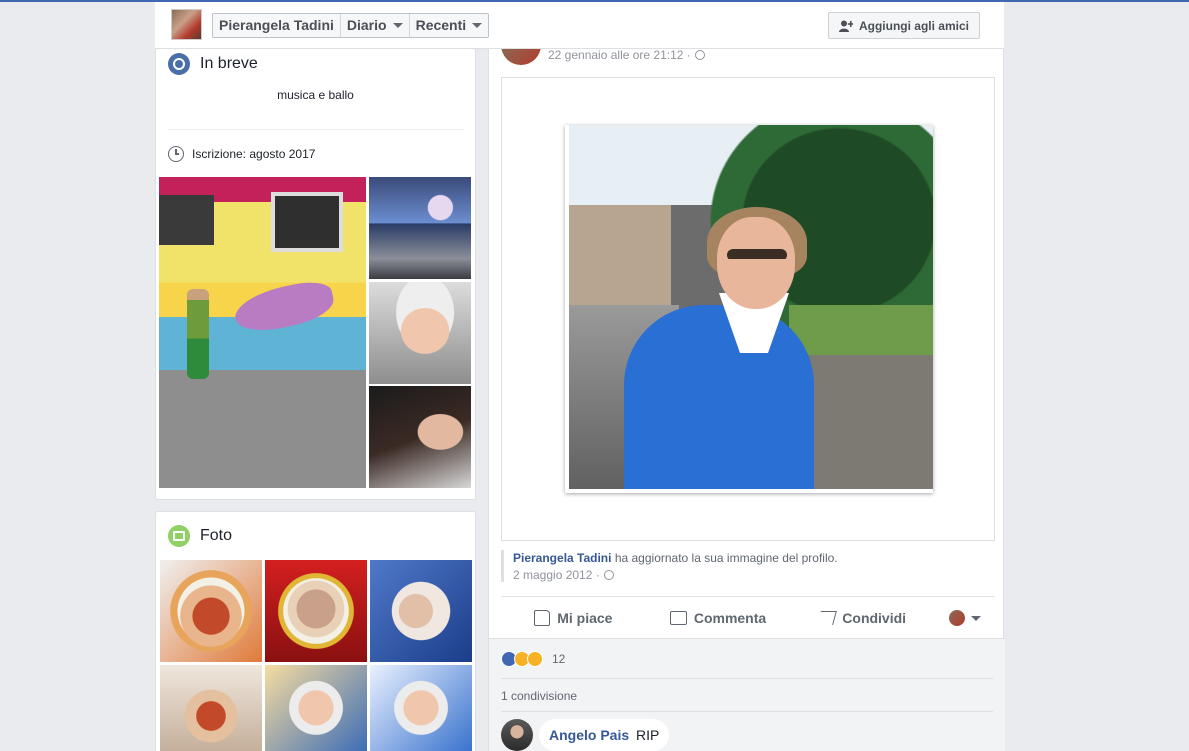 This screenshot has height=751, width=1189. I want to click on comment-icon, so click(678, 618).